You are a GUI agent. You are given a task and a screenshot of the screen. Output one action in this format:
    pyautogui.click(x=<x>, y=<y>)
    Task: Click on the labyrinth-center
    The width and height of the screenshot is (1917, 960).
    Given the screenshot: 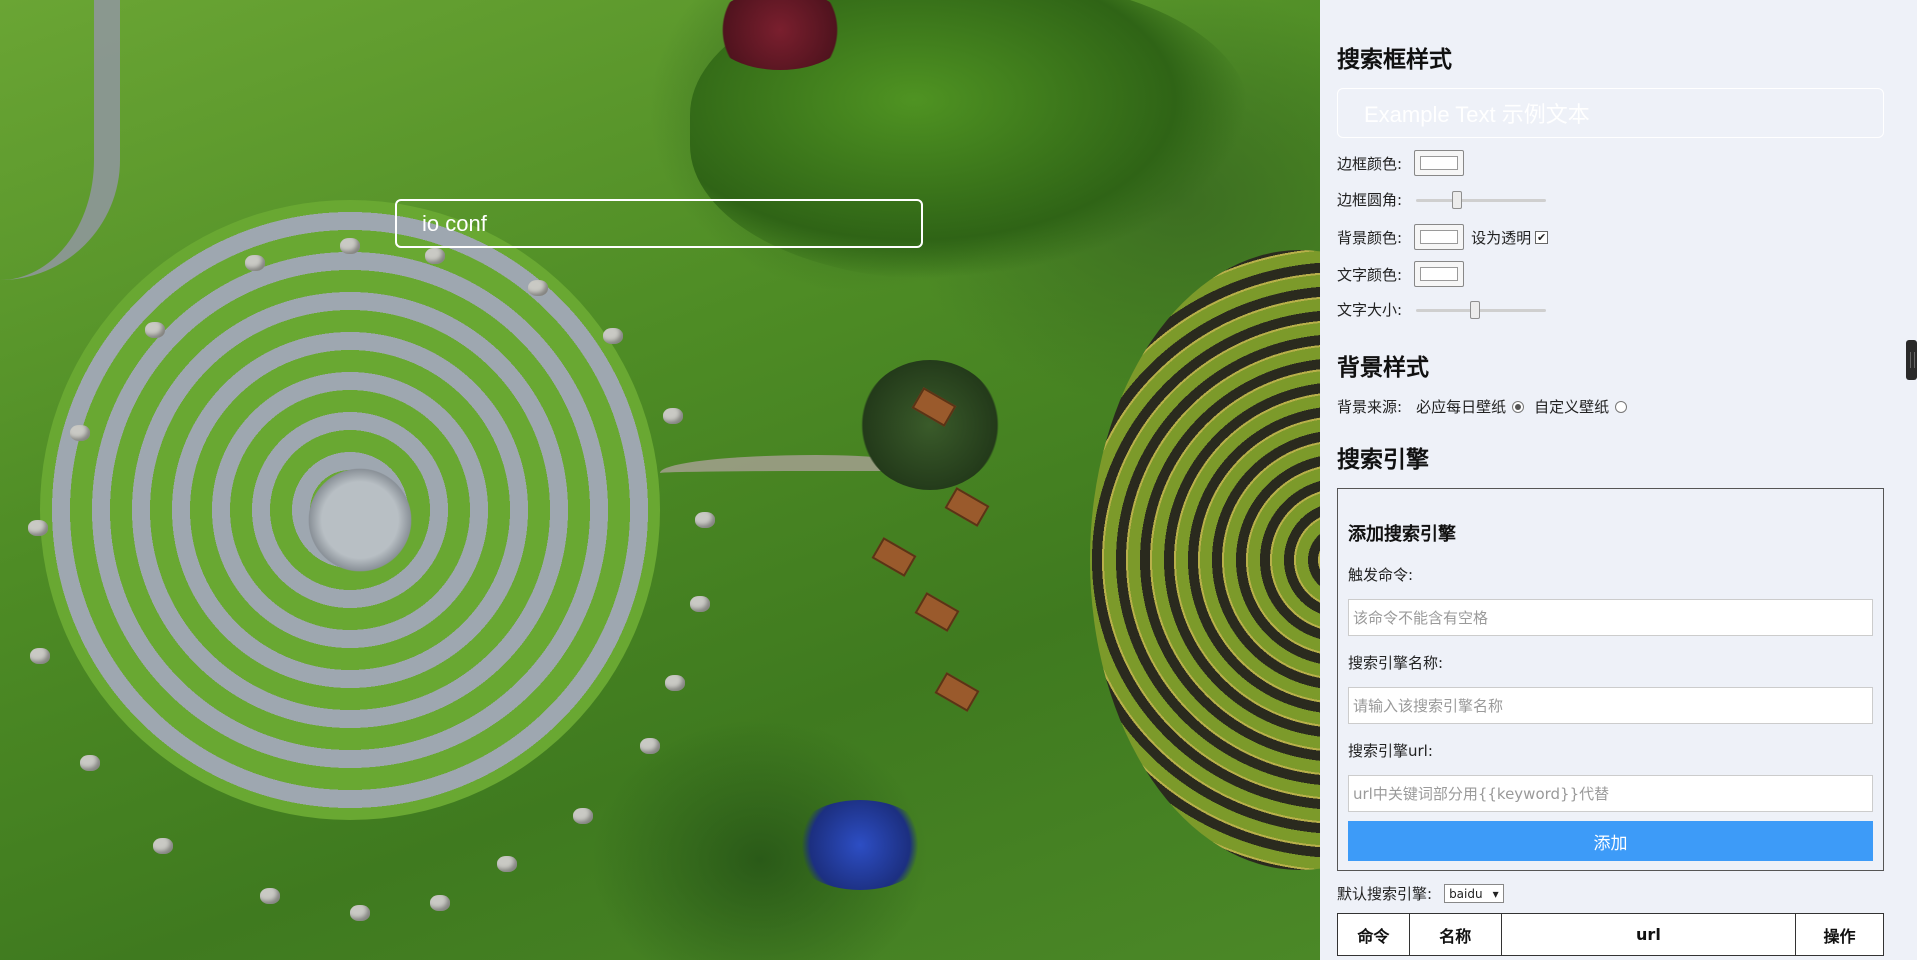 What is the action you would take?
    pyautogui.click(x=360, y=520)
    